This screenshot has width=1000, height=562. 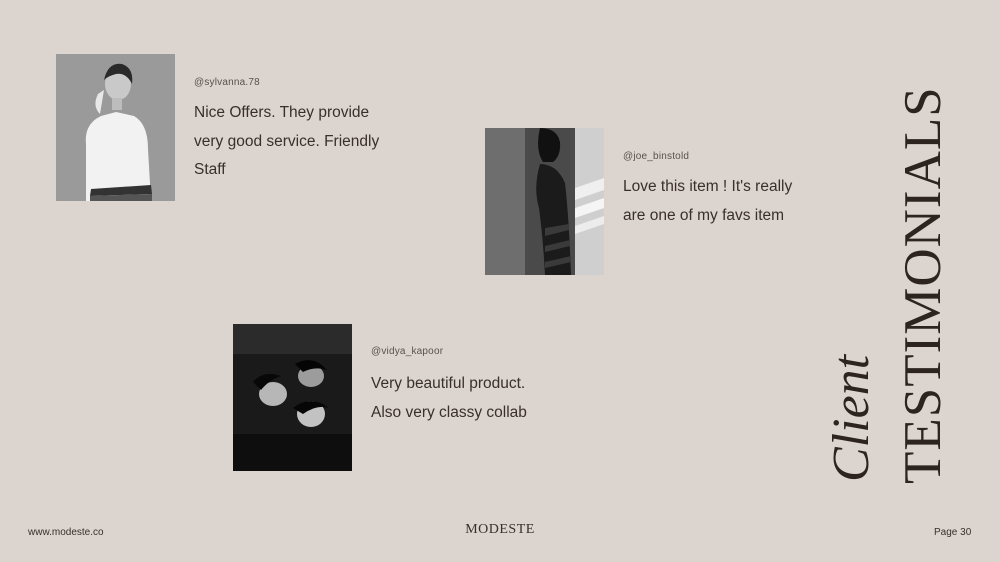 I want to click on heading-script: Client, so click(x=851, y=418).